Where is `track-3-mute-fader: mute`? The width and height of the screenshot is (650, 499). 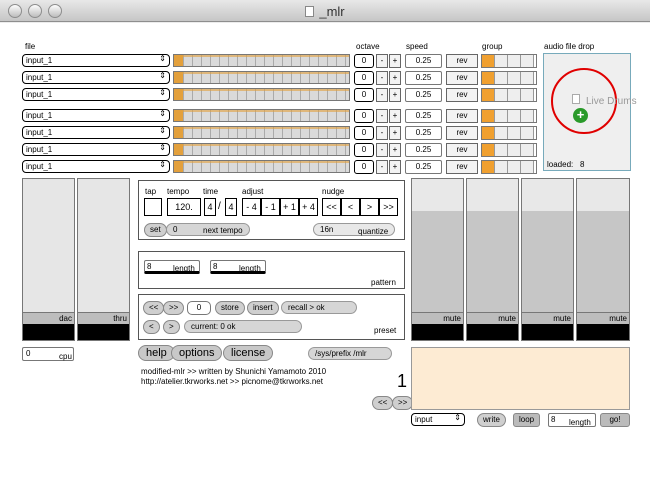
track-3-mute-fader: mute is located at coordinates (547, 259).